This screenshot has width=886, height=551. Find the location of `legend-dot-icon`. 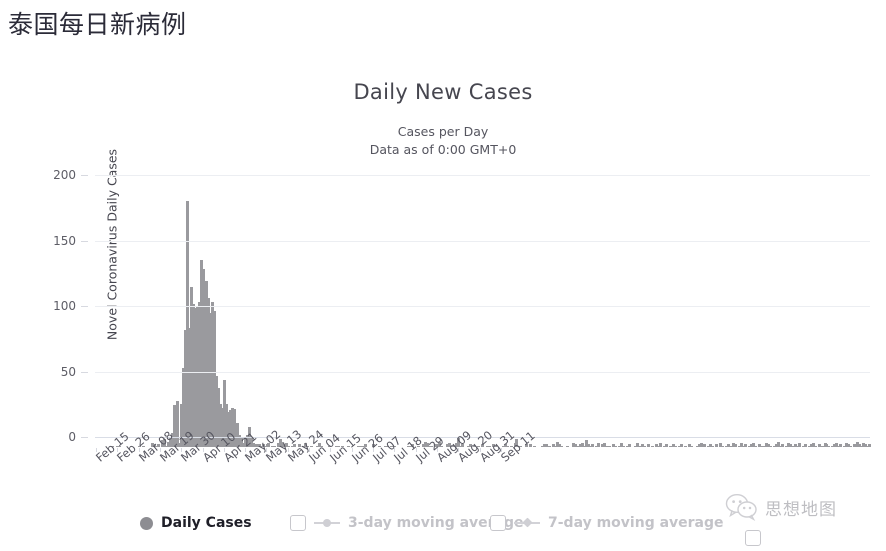

legend-dot-icon is located at coordinates (146, 523).